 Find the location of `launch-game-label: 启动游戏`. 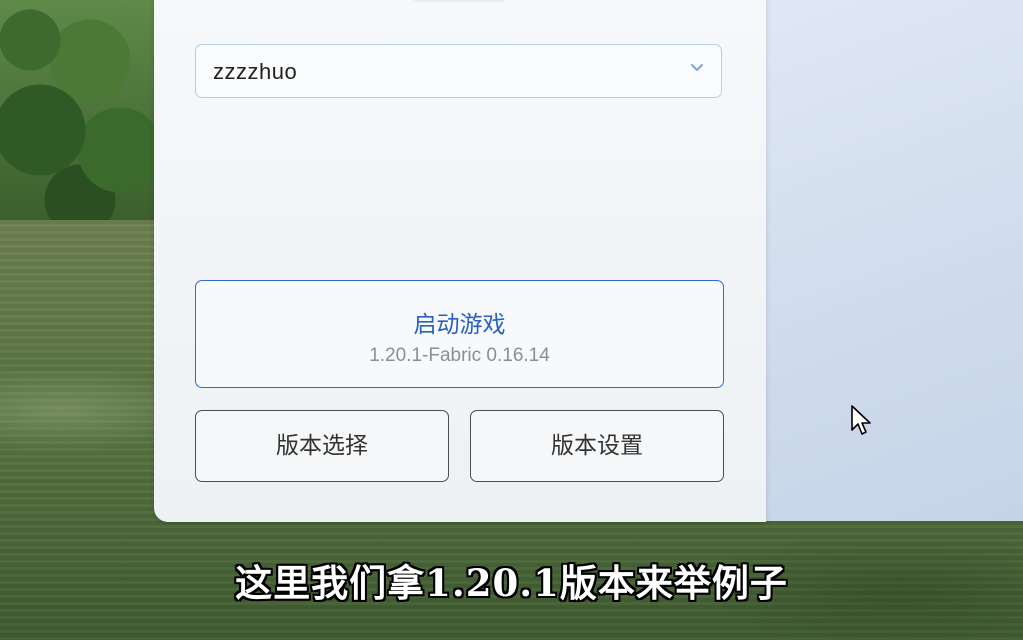

launch-game-label: 启动游戏 is located at coordinates (459, 325).